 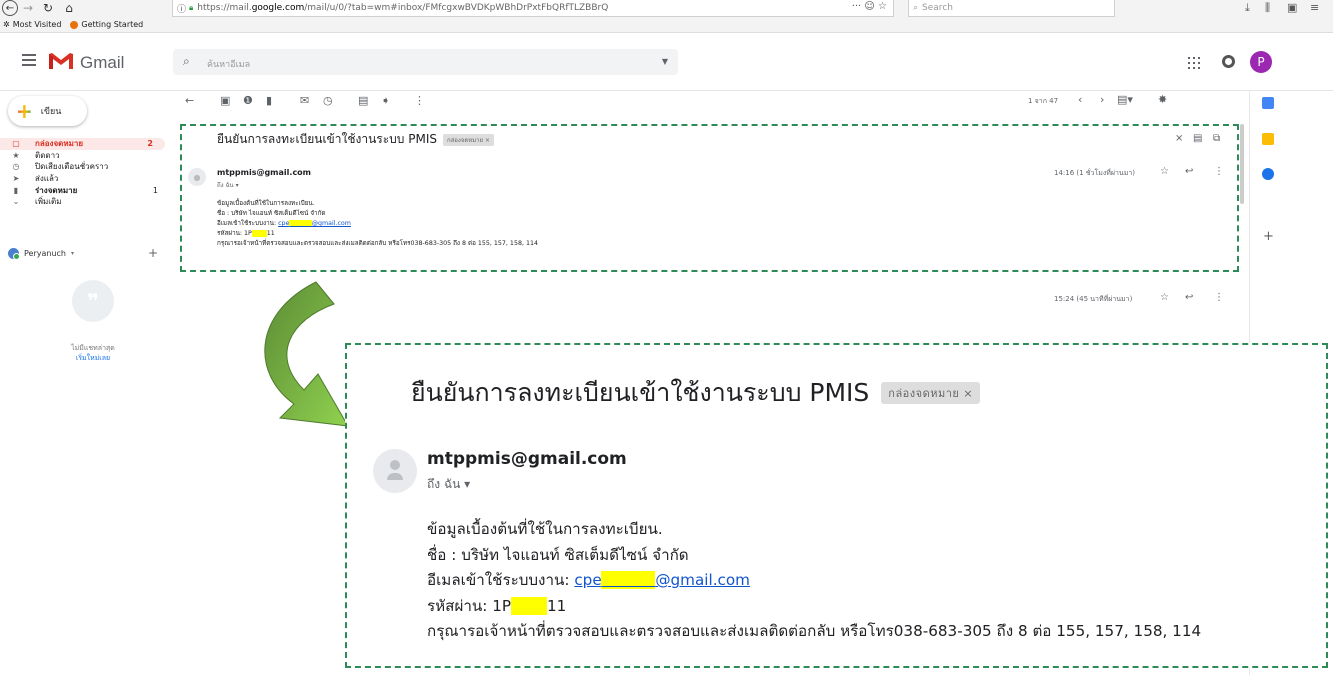 I want to click on report-spam-icon: ❶, so click(x=248, y=100).